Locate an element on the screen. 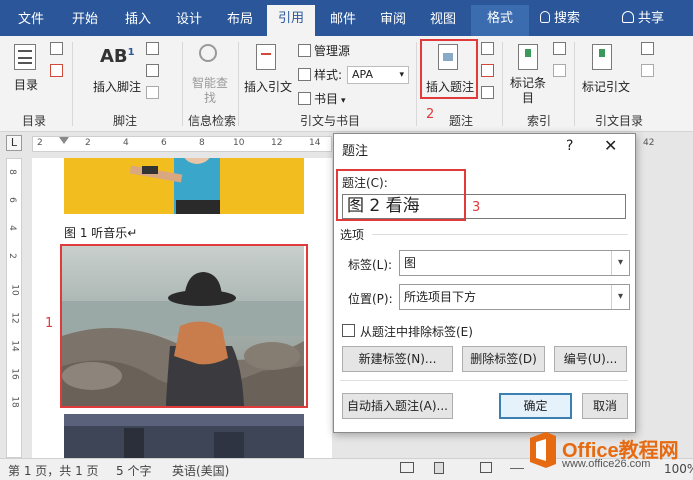  manage-sources-button: 管理源 is located at coordinates (324, 50).